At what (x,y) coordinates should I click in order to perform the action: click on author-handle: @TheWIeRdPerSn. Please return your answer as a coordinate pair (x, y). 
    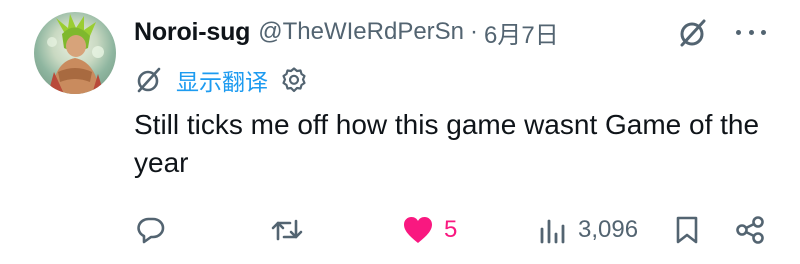
    Looking at the image, I should click on (361, 32).